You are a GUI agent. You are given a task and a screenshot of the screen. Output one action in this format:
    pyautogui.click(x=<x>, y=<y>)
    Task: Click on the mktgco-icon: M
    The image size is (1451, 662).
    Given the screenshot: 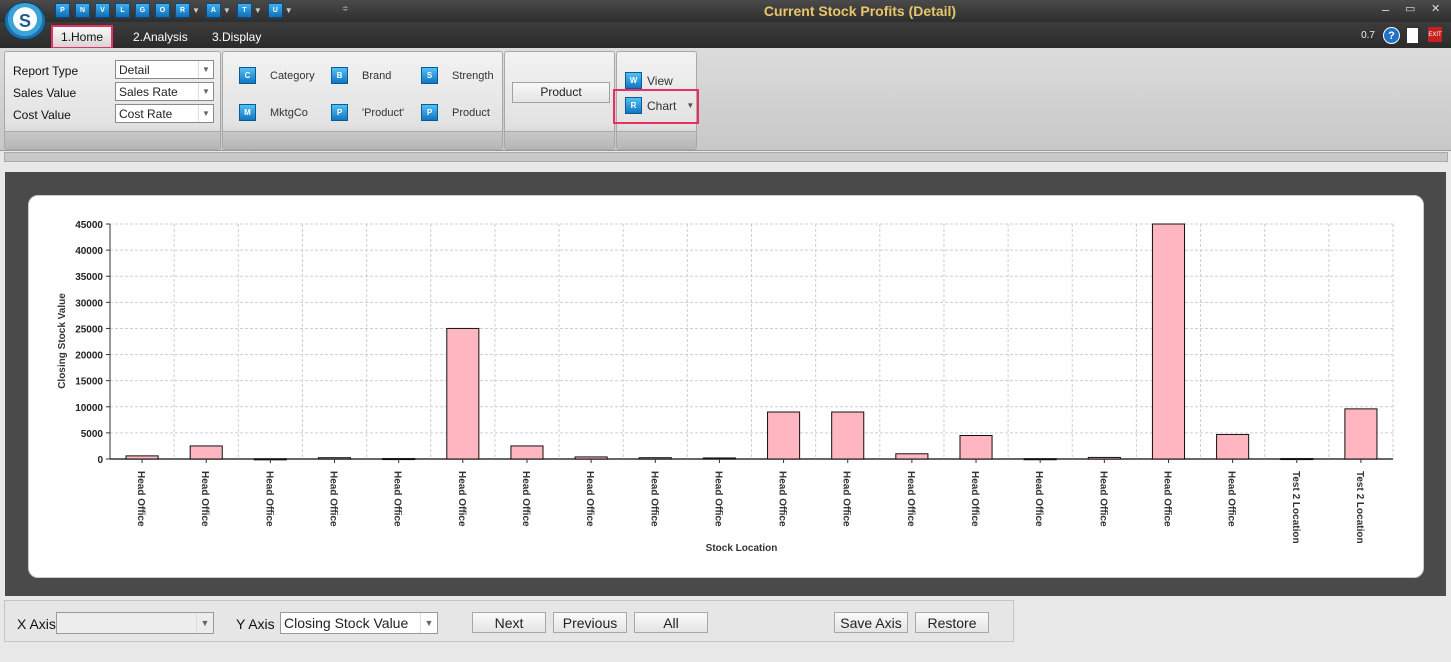 What is the action you would take?
    pyautogui.click(x=247, y=112)
    